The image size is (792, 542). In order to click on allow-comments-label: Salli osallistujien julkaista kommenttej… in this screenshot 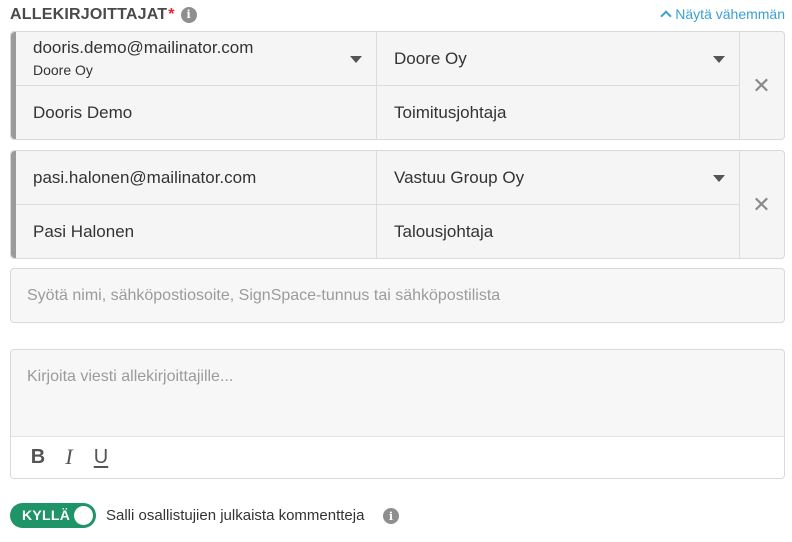, I will do `click(235, 515)`.